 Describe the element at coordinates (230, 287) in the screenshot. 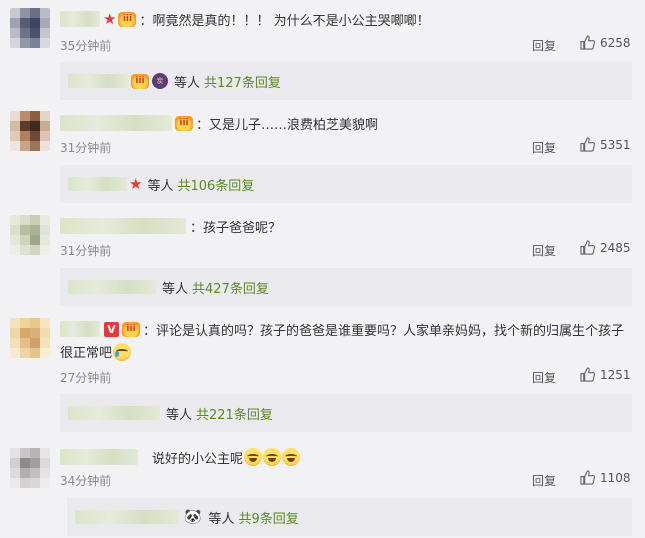

I see `more-replies-link: 共427条回复` at that location.